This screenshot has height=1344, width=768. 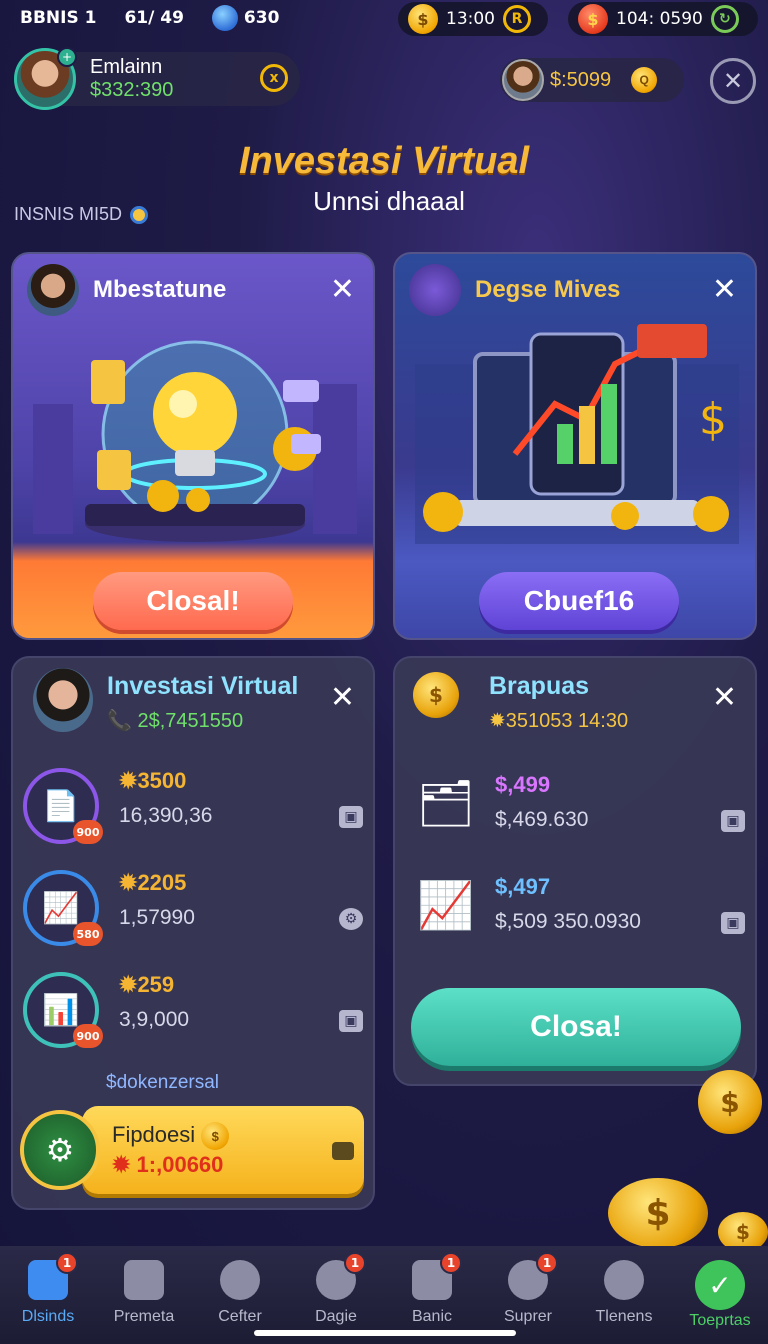 I want to click on screen-icon, so click(x=144, y=1280).